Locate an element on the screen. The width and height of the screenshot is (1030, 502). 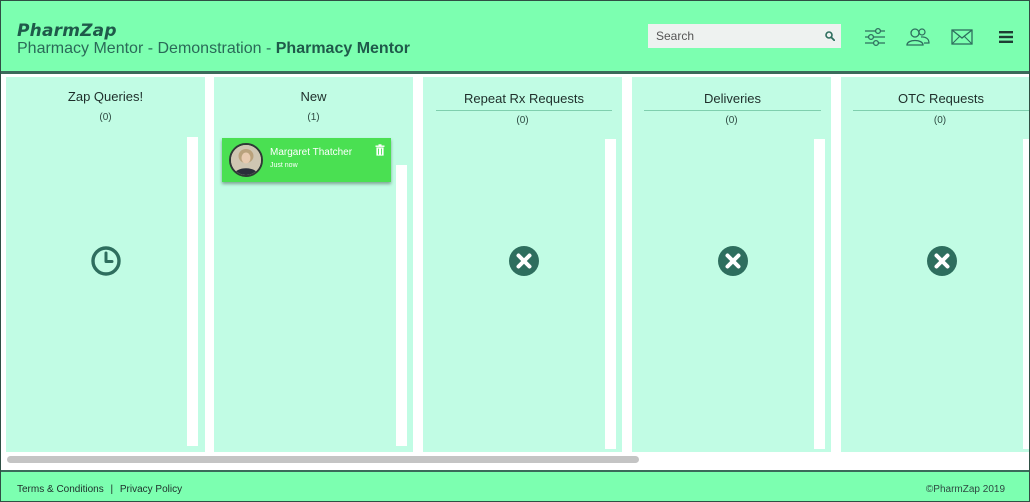
card-patient-name: Margaret Thatcher is located at coordinates (311, 152).